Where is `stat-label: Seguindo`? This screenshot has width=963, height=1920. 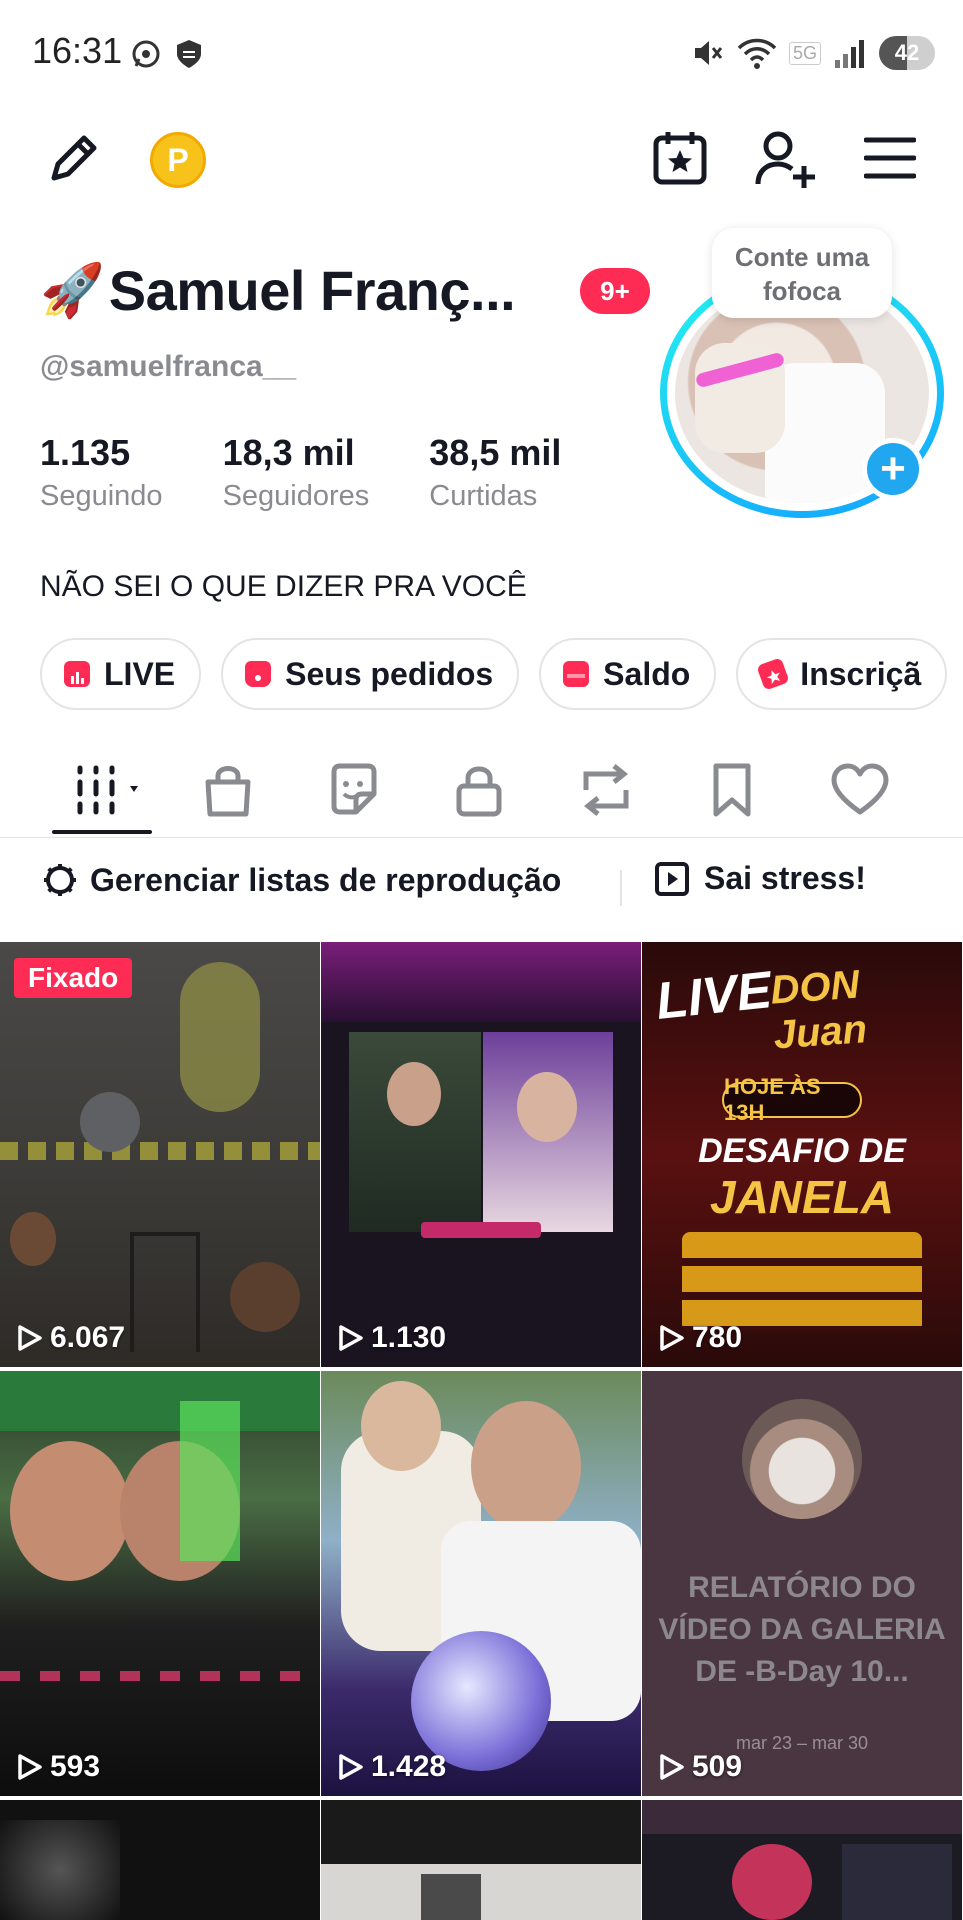
stat-label: Seguindo is located at coordinates (101, 496).